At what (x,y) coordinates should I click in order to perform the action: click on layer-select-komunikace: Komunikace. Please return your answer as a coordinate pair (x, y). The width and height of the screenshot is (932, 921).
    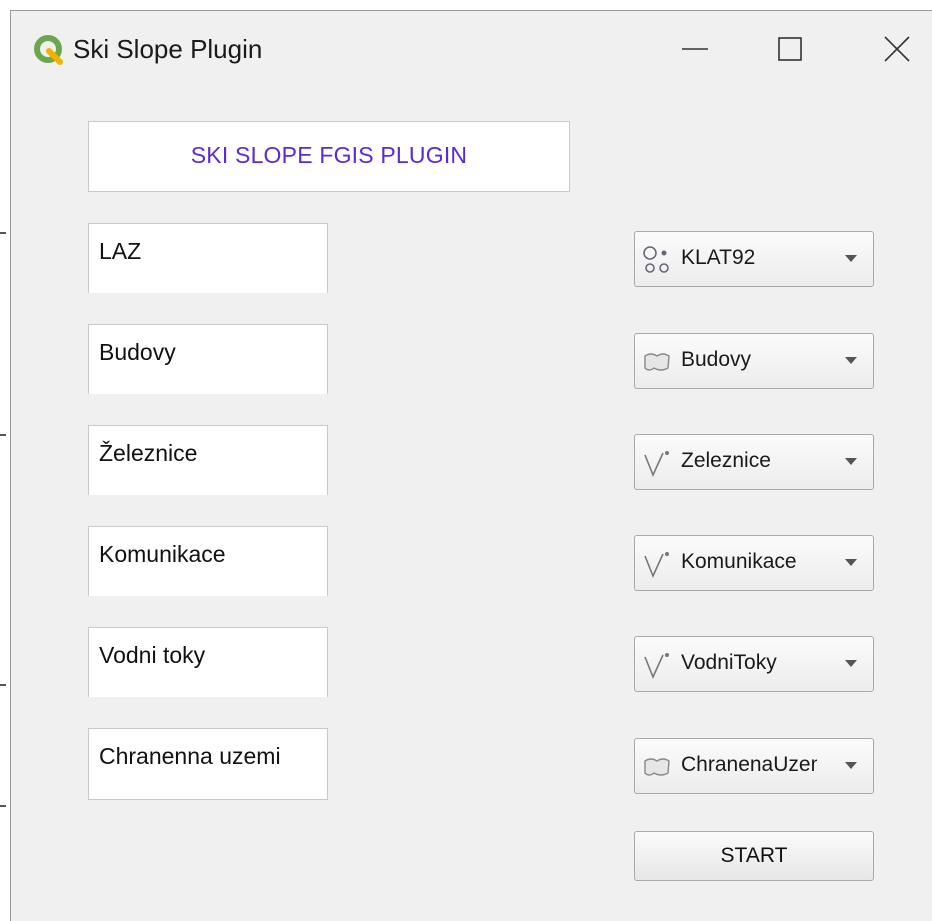
    Looking at the image, I should click on (754, 563).